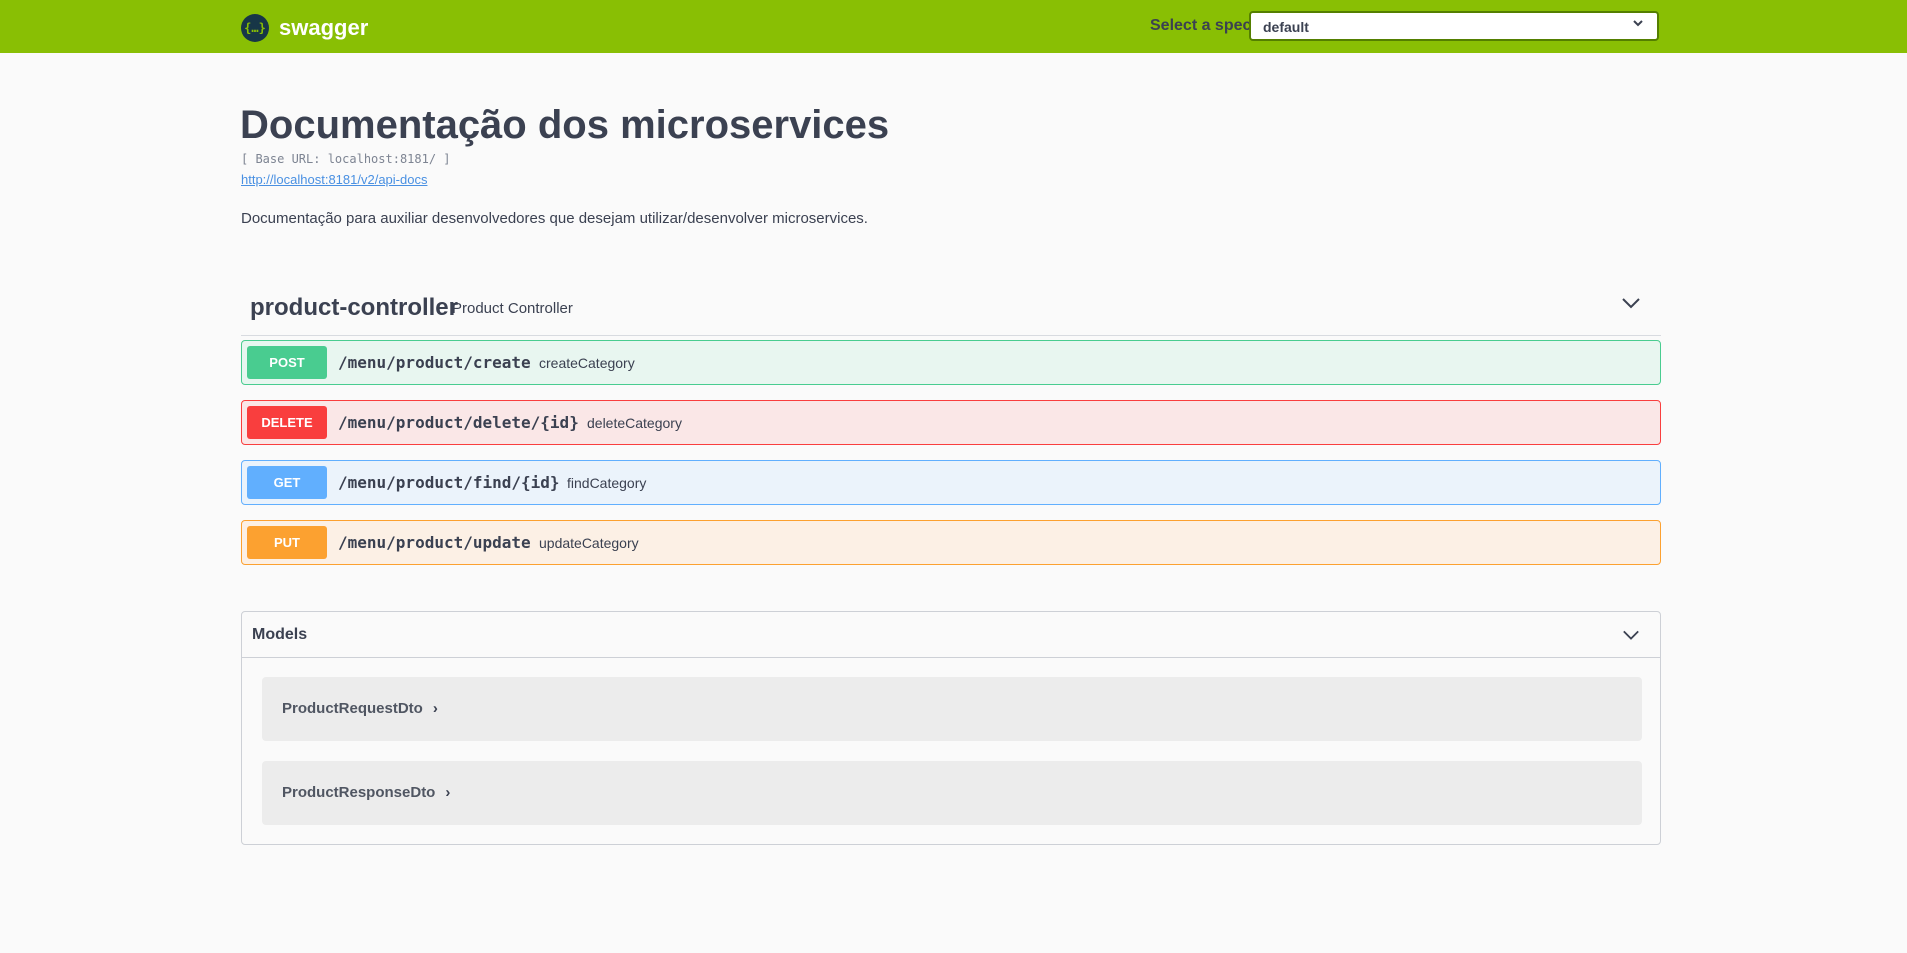 The image size is (1907, 953). Describe the element at coordinates (565, 125) in the screenshot. I see `page-title: Documentação dos microservices` at that location.